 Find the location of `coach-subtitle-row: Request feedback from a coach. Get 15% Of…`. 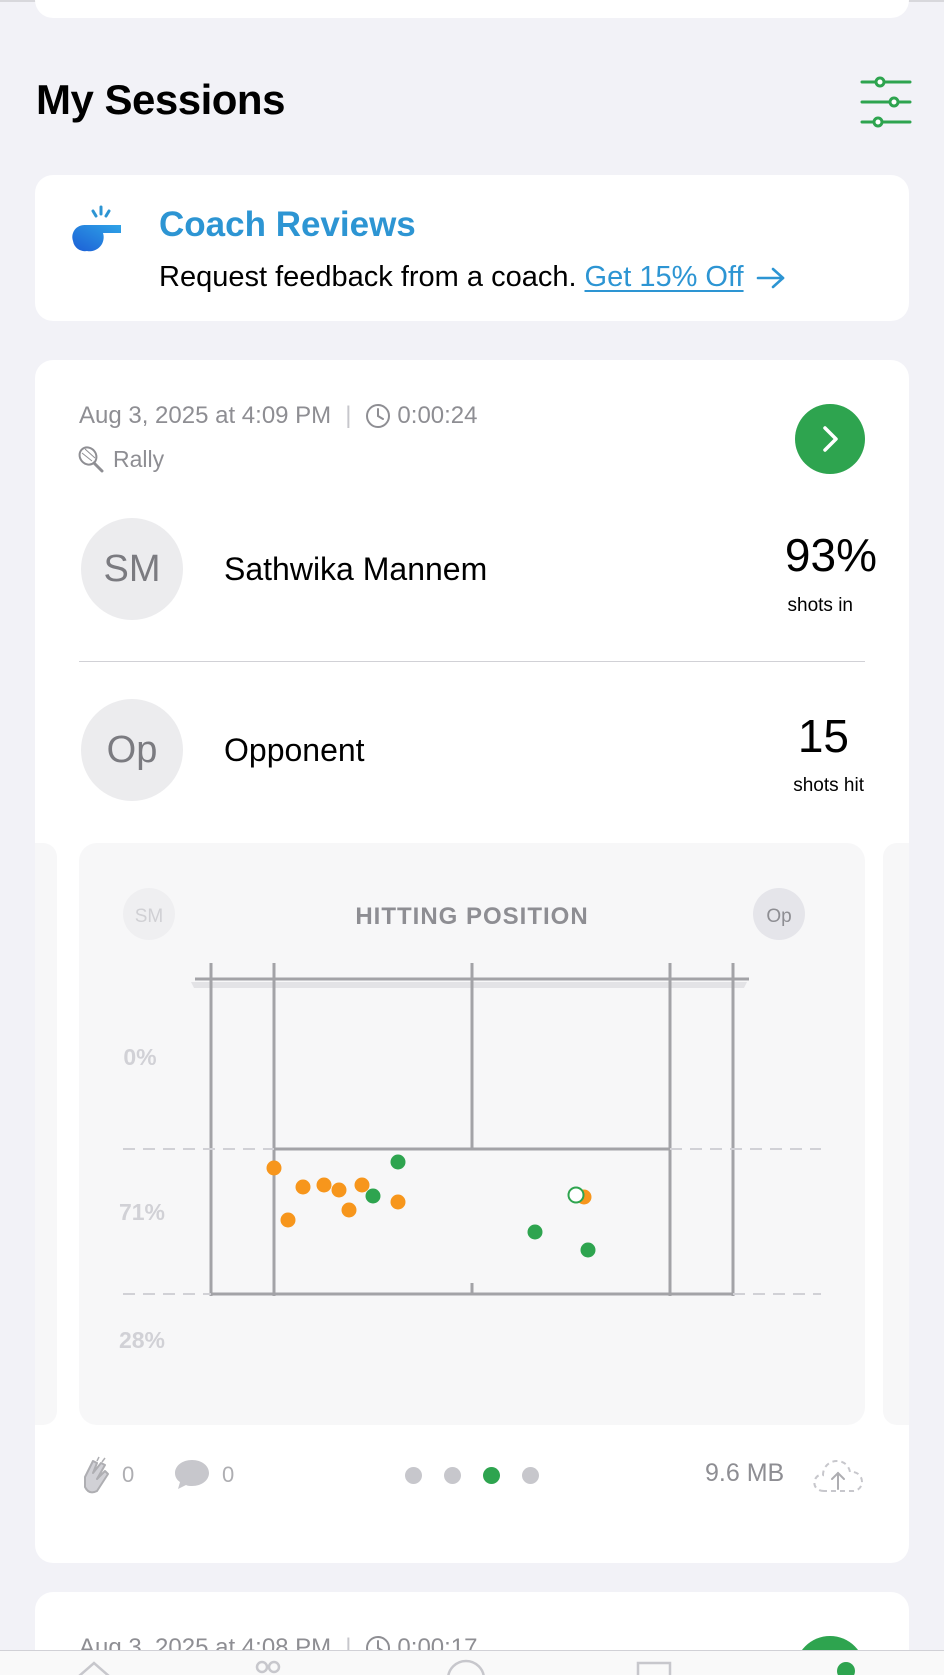

coach-subtitle-row: Request feedback from a coach. Get 15% Of… is located at coordinates (472, 277).